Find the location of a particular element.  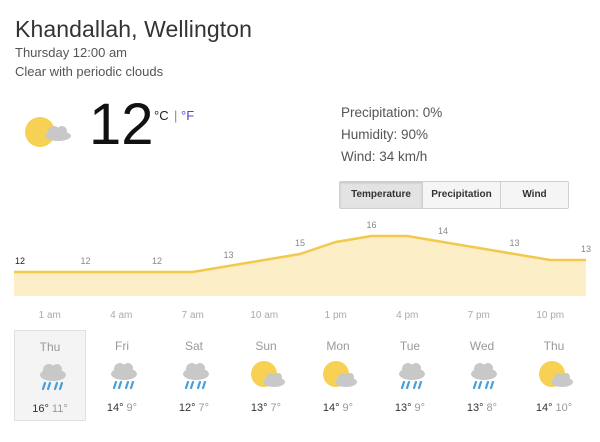

chart-x-tick-label: 1 am is located at coordinates (50, 315).